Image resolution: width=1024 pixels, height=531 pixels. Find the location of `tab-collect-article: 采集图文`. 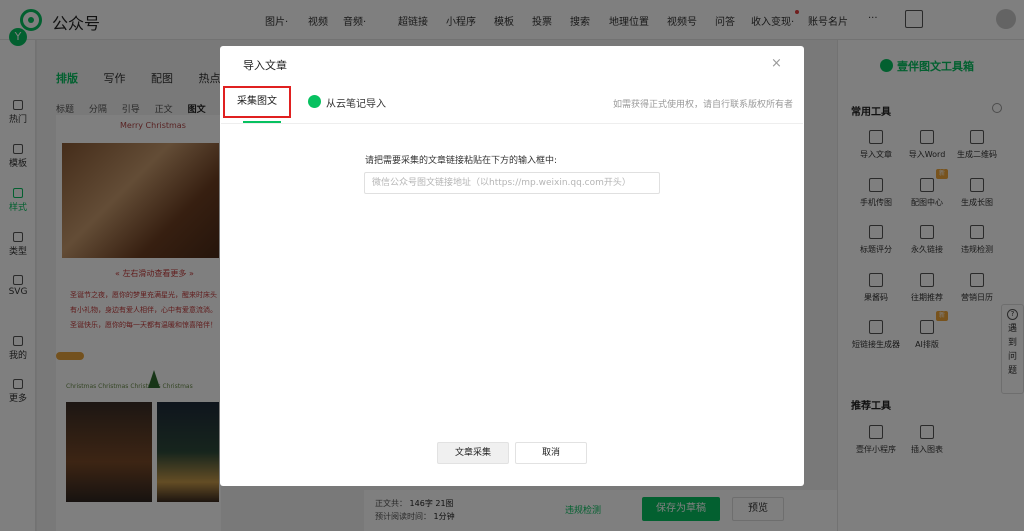

tab-collect-article: 采集图文 is located at coordinates (257, 102).